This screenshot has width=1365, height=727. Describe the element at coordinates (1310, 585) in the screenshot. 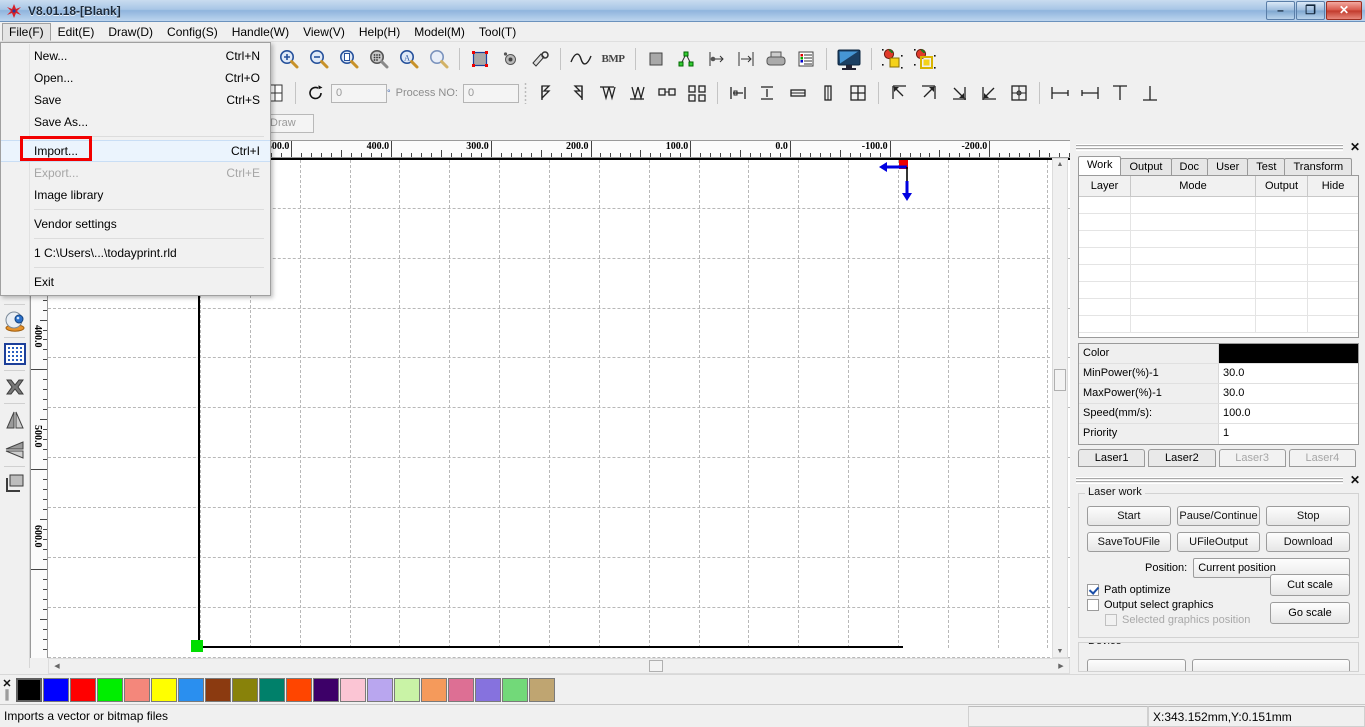

I see `cut-scale-button: Cut scale` at that location.